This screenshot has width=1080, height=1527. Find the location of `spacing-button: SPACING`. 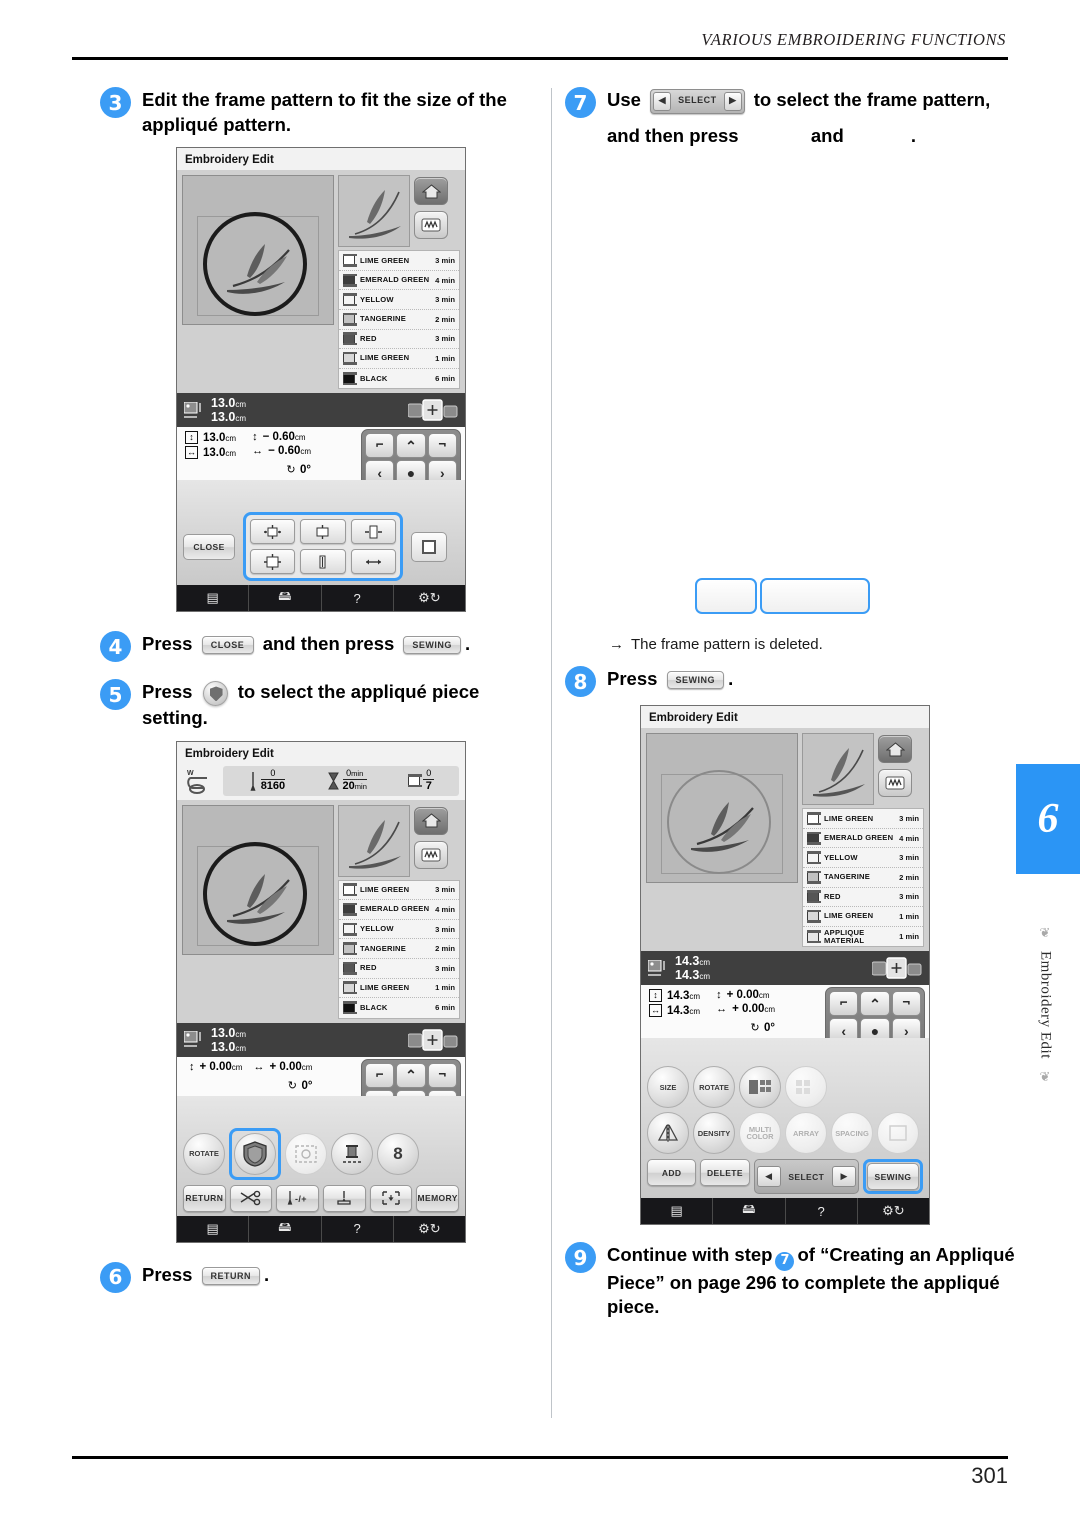

spacing-button: SPACING is located at coordinates (852, 1133).